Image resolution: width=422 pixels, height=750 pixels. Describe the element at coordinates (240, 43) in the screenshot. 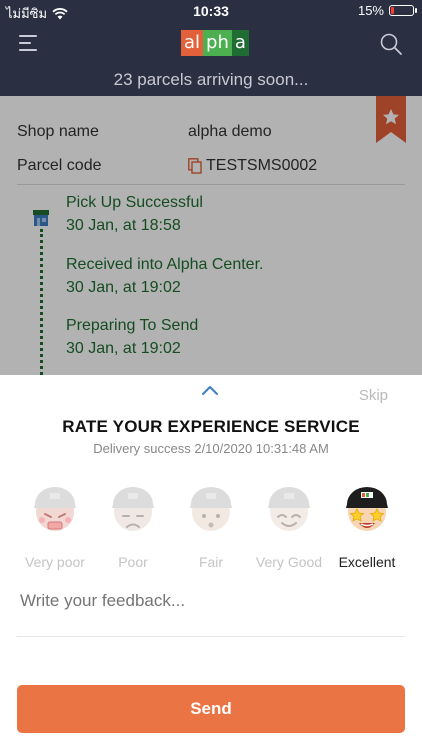

I see `logo-segment: a` at that location.